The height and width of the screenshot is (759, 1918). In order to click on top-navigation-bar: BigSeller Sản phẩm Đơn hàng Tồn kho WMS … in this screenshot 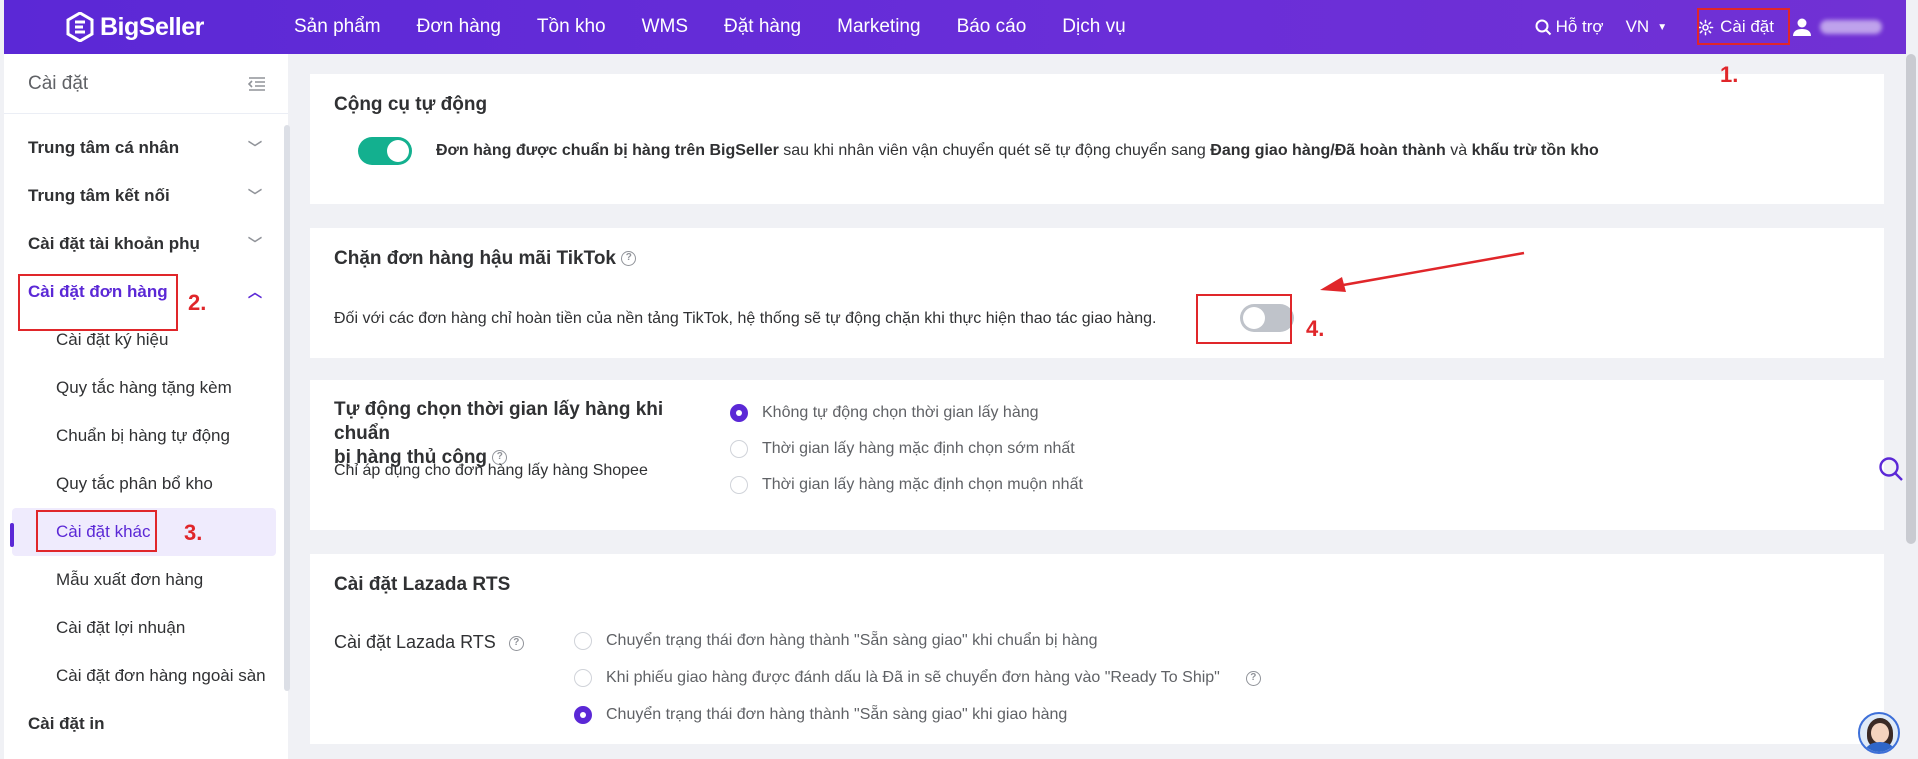, I will do `click(955, 27)`.